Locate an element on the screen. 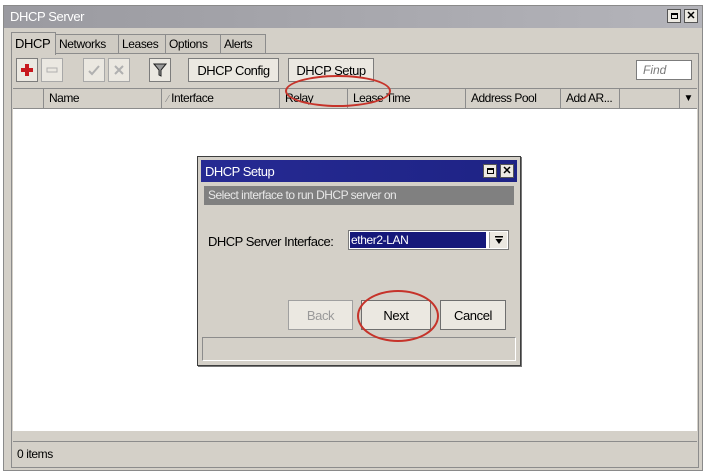 The width and height of the screenshot is (706, 473). back-button: Back is located at coordinates (320, 315).